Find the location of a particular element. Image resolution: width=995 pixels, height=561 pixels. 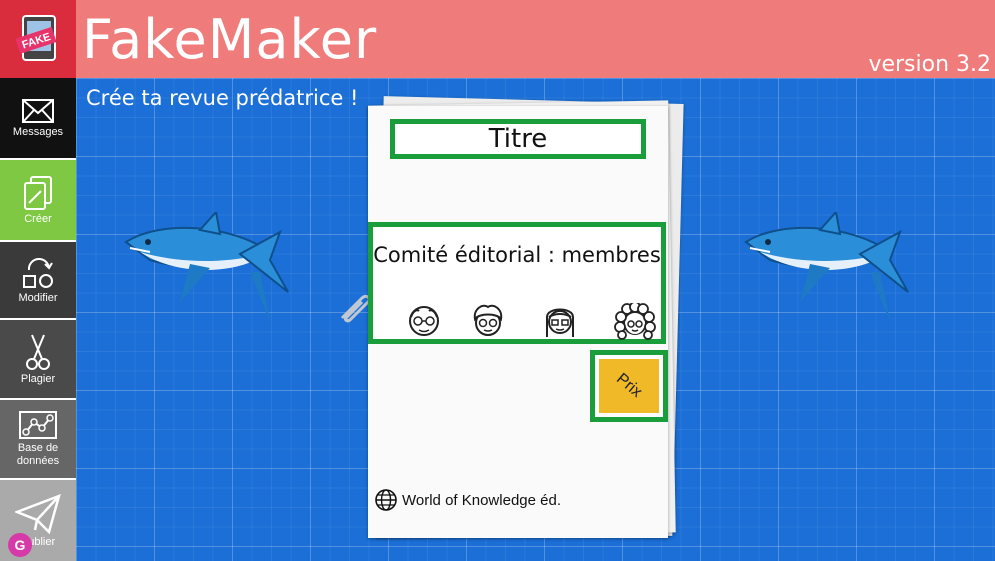

scissors-icon is located at coordinates (38, 352).